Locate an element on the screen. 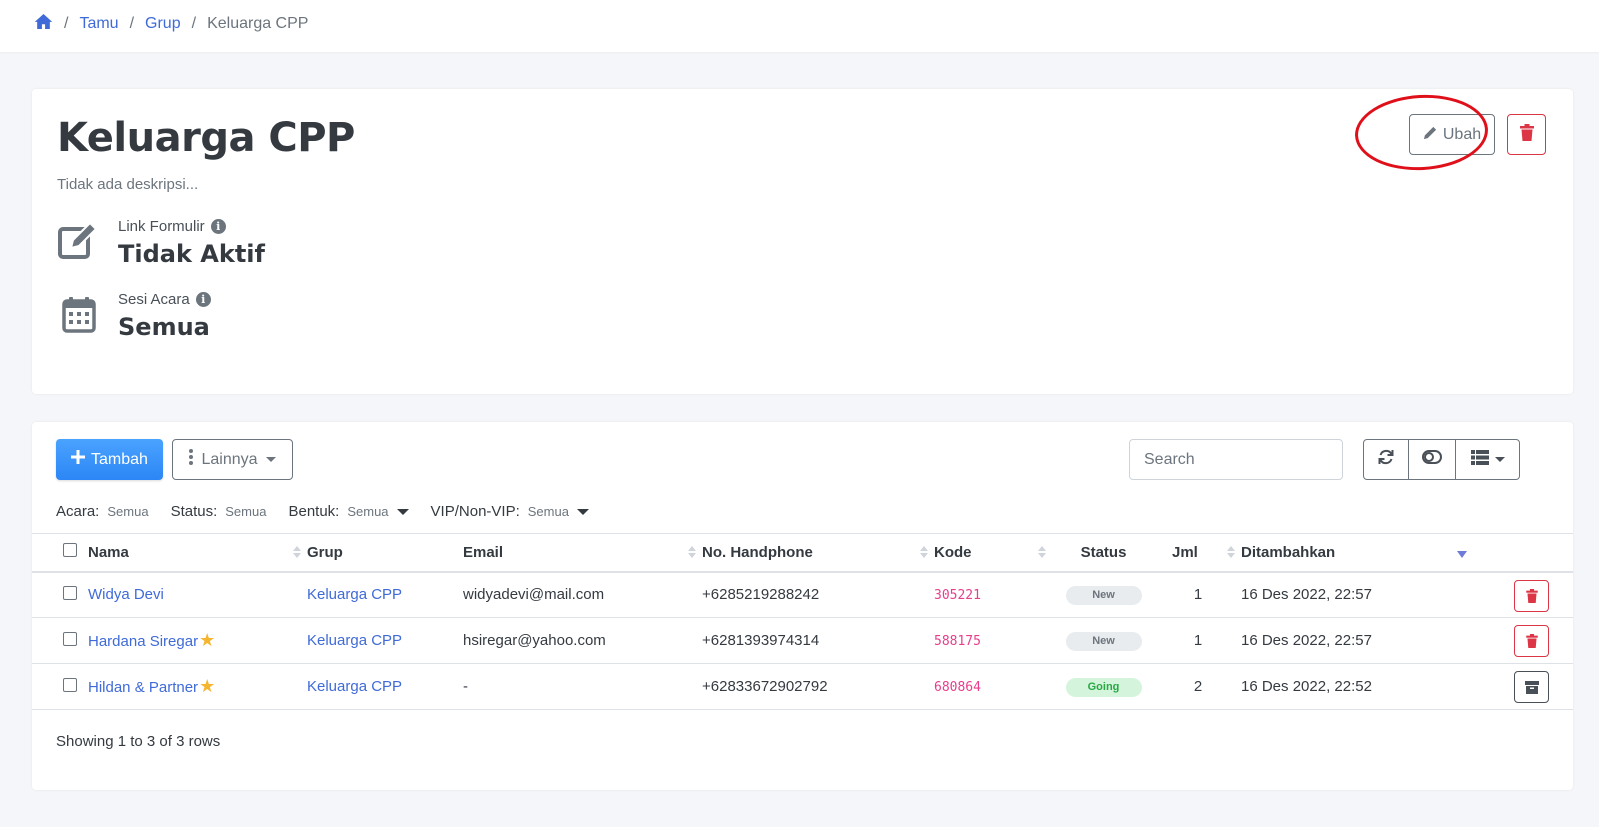 This screenshot has height=827, width=1599. column-header-email: Email is located at coordinates (582, 553).